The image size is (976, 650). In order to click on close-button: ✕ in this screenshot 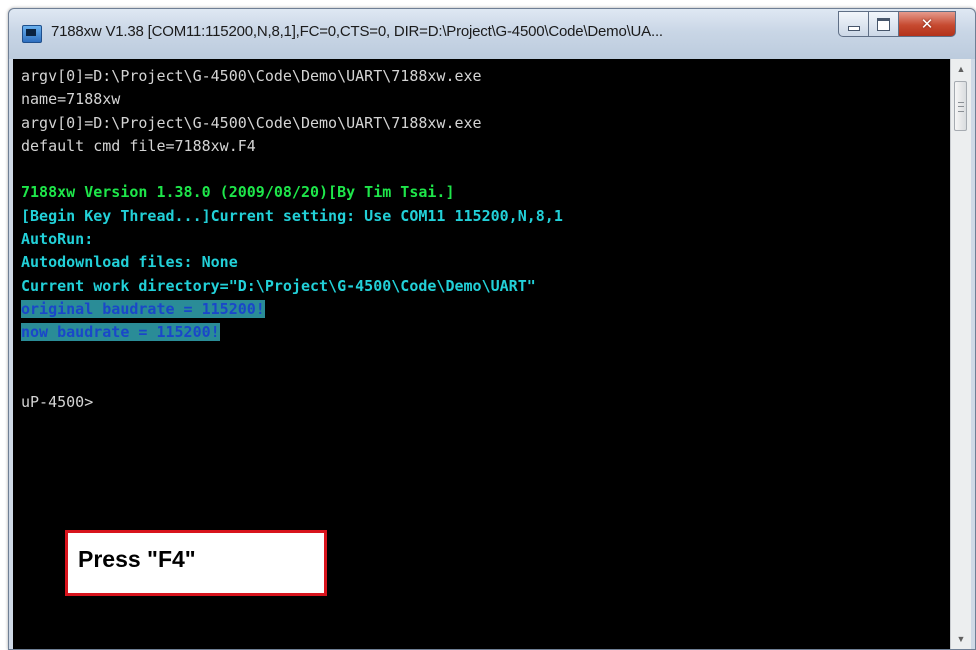, I will do `click(927, 24)`.